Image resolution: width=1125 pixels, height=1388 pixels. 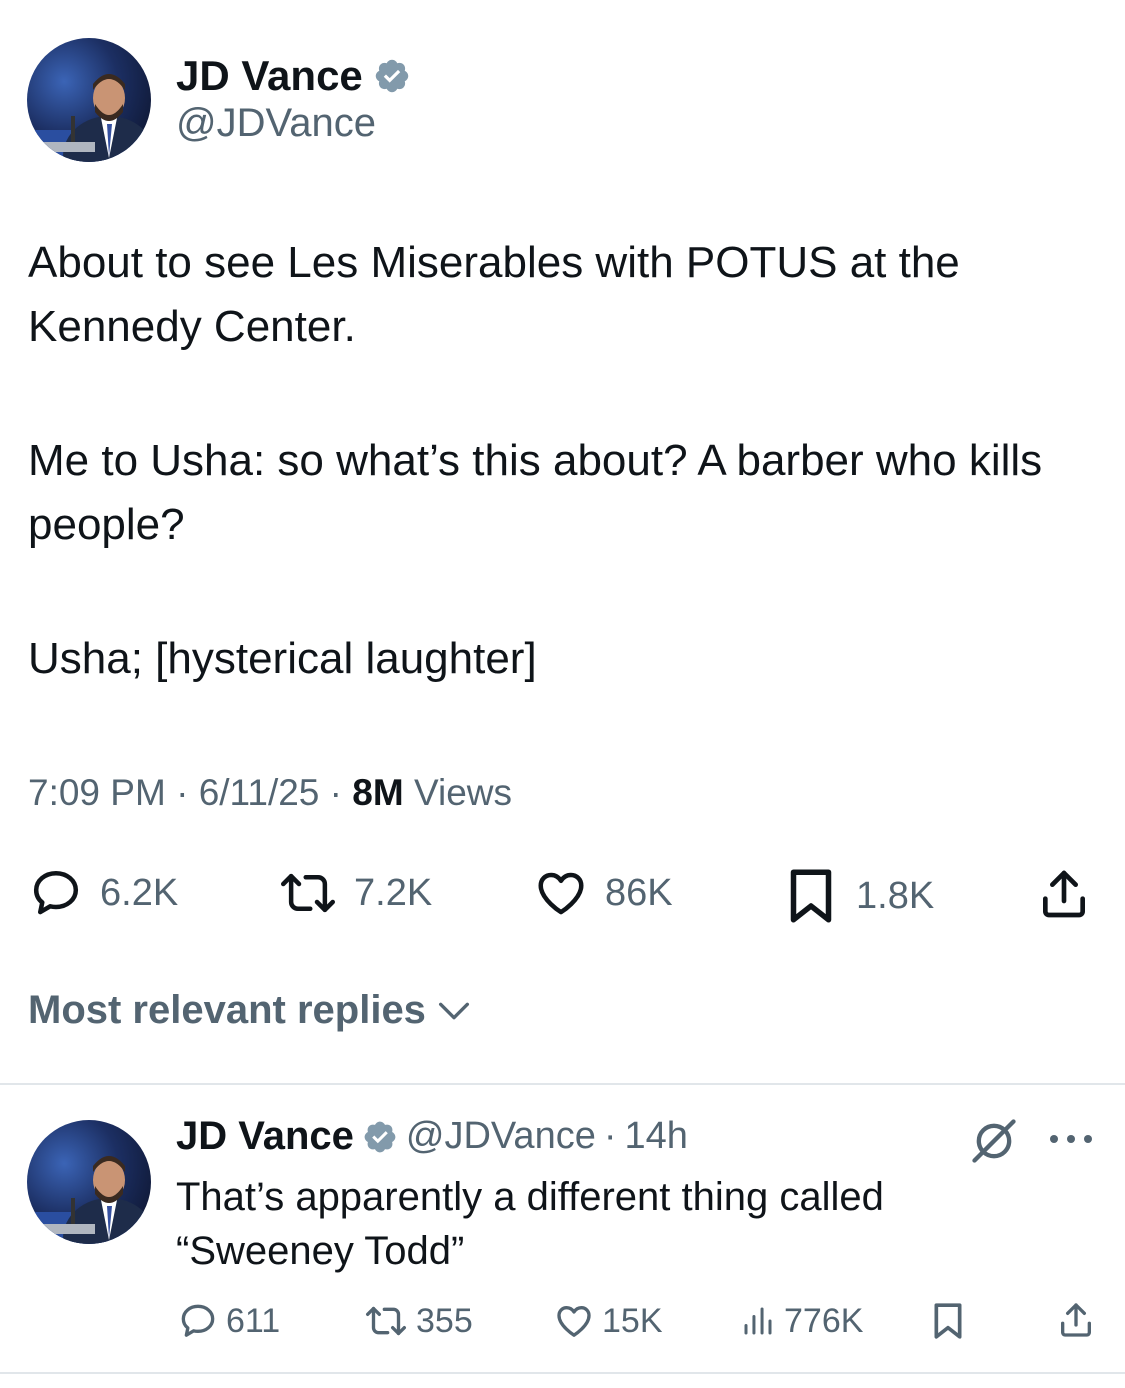 I want to click on reply-reply-button: 611, so click(x=228, y=1321).